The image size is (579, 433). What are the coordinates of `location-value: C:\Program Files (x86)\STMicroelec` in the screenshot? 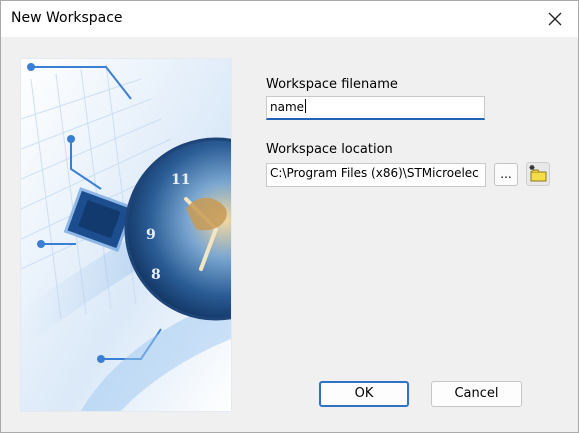 It's located at (374, 173).